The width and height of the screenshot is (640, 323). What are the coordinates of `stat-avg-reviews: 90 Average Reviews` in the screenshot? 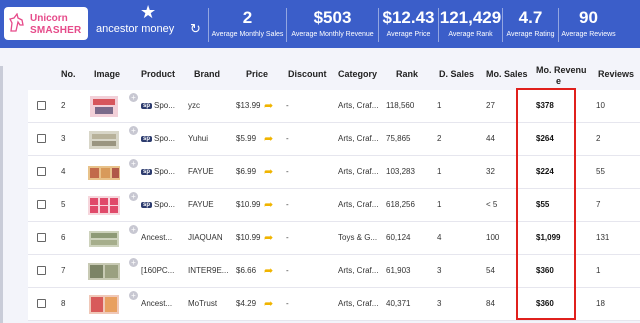 It's located at (588, 25).